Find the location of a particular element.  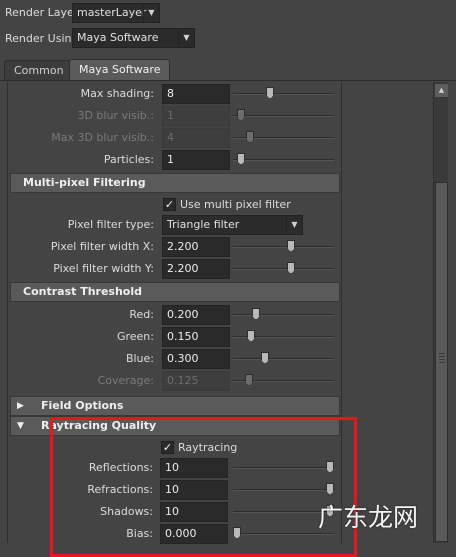

triangle-down-icon: ▼ is located at coordinates (20, 426).